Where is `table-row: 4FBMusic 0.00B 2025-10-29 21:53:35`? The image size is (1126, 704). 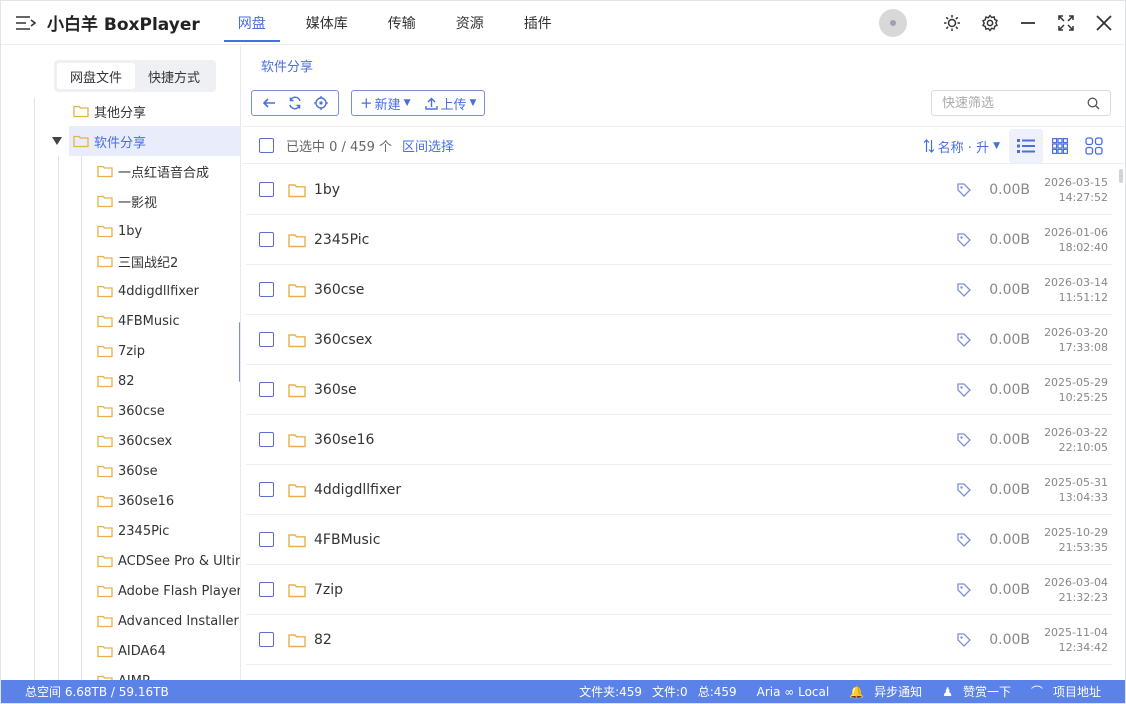
table-row: 4FBMusic 0.00B 2025-10-29 21:53:35 is located at coordinates (679, 540).